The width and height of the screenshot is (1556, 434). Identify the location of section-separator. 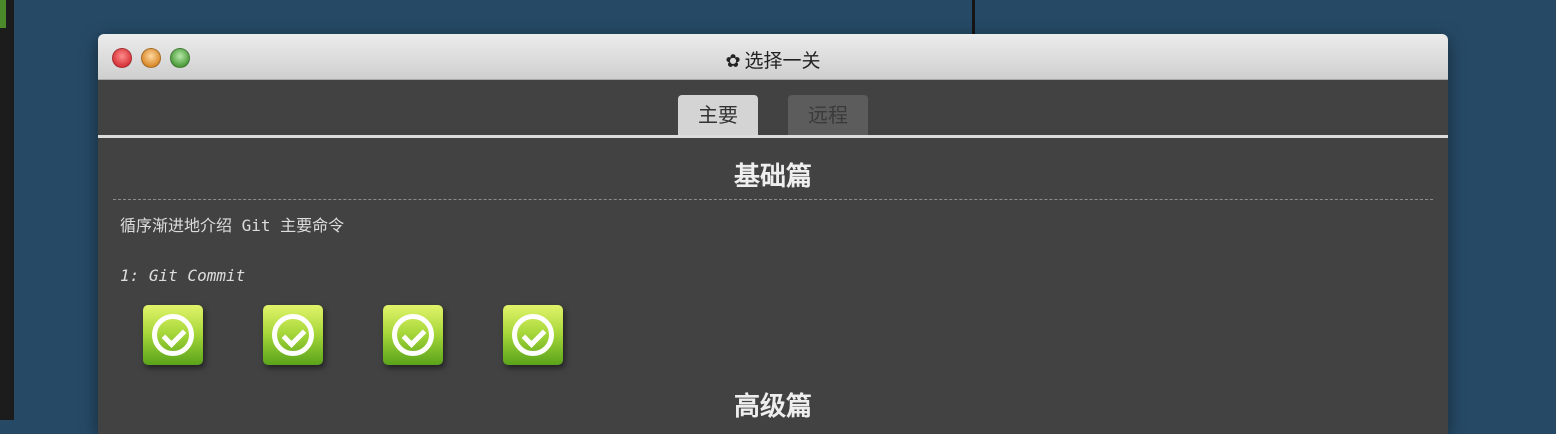
(773, 199).